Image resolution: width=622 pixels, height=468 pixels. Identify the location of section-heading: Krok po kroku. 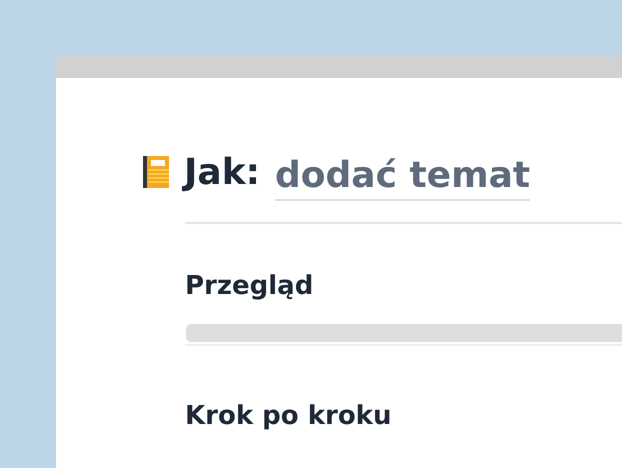
(288, 416).